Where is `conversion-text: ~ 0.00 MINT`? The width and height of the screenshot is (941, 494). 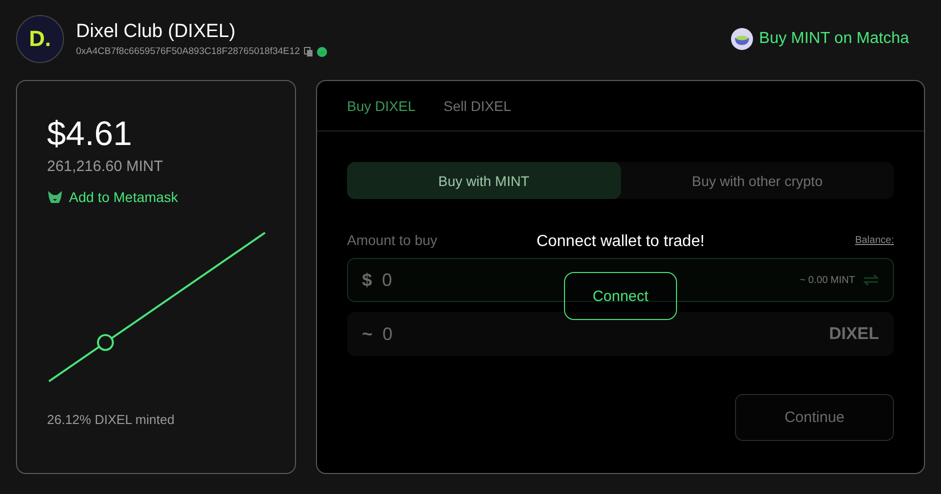
conversion-text: ~ 0.00 MINT is located at coordinates (827, 280).